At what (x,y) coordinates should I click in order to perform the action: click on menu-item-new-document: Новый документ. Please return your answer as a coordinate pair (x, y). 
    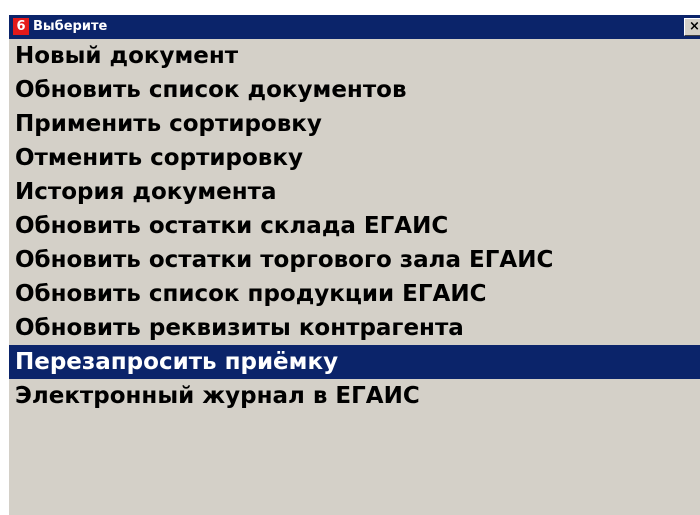
    Looking at the image, I should click on (354, 56).